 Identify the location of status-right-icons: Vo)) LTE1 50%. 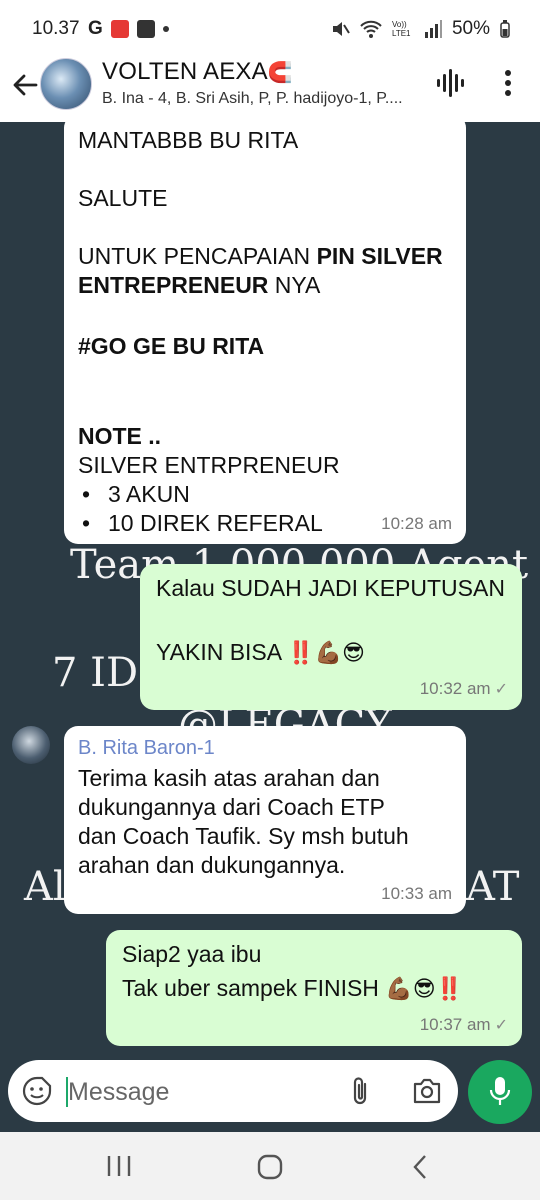
(420, 29).